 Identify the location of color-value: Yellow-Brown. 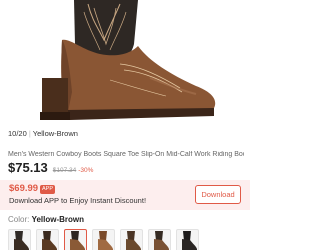
(58, 219).